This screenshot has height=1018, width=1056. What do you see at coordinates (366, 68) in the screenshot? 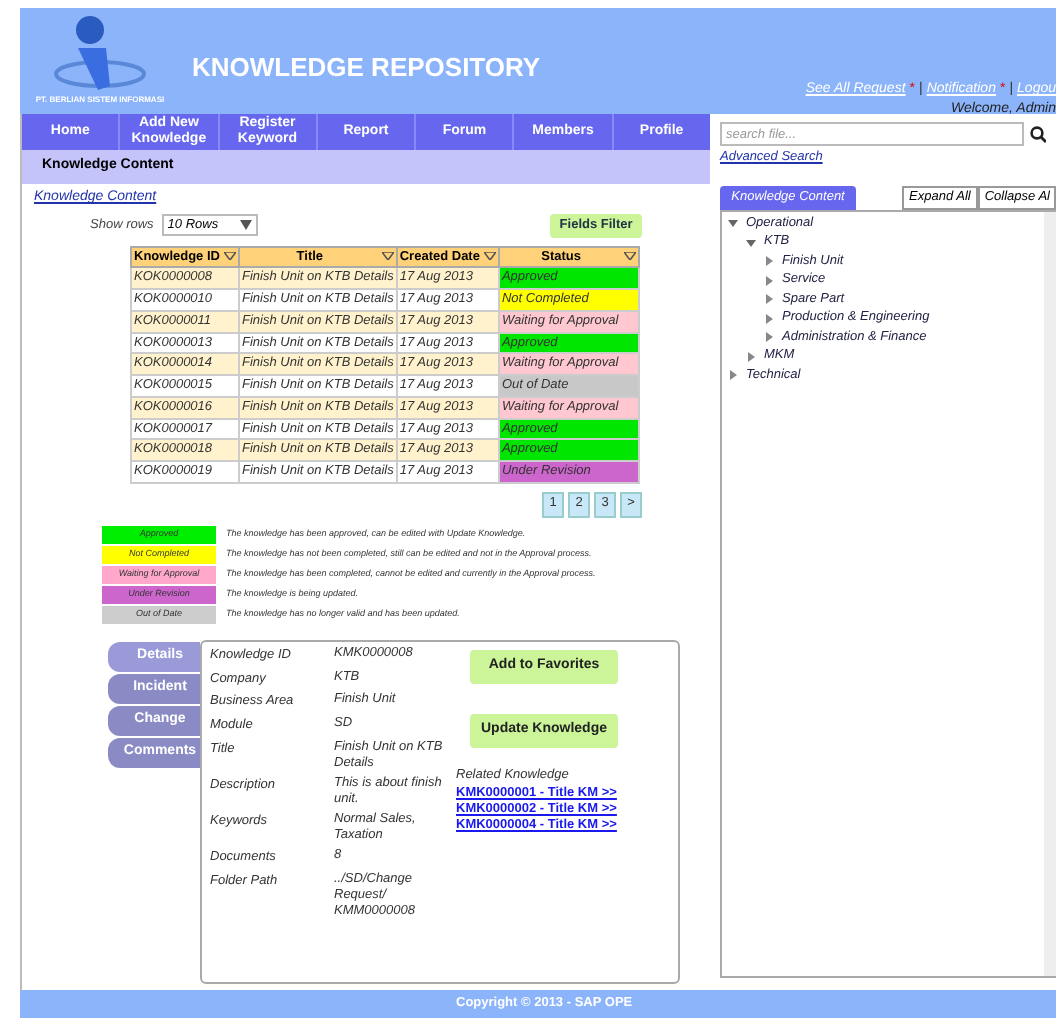
I see `app-title: KNOWLEDGE REPOSITORY` at bounding box center [366, 68].